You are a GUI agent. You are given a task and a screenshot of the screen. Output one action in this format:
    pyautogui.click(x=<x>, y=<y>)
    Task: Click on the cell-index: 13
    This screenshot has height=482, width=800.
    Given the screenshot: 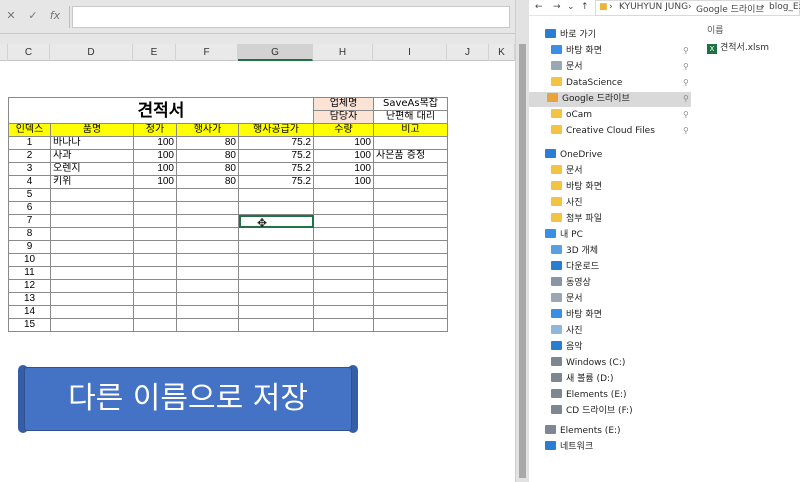 What is the action you would take?
    pyautogui.click(x=29, y=299)
    